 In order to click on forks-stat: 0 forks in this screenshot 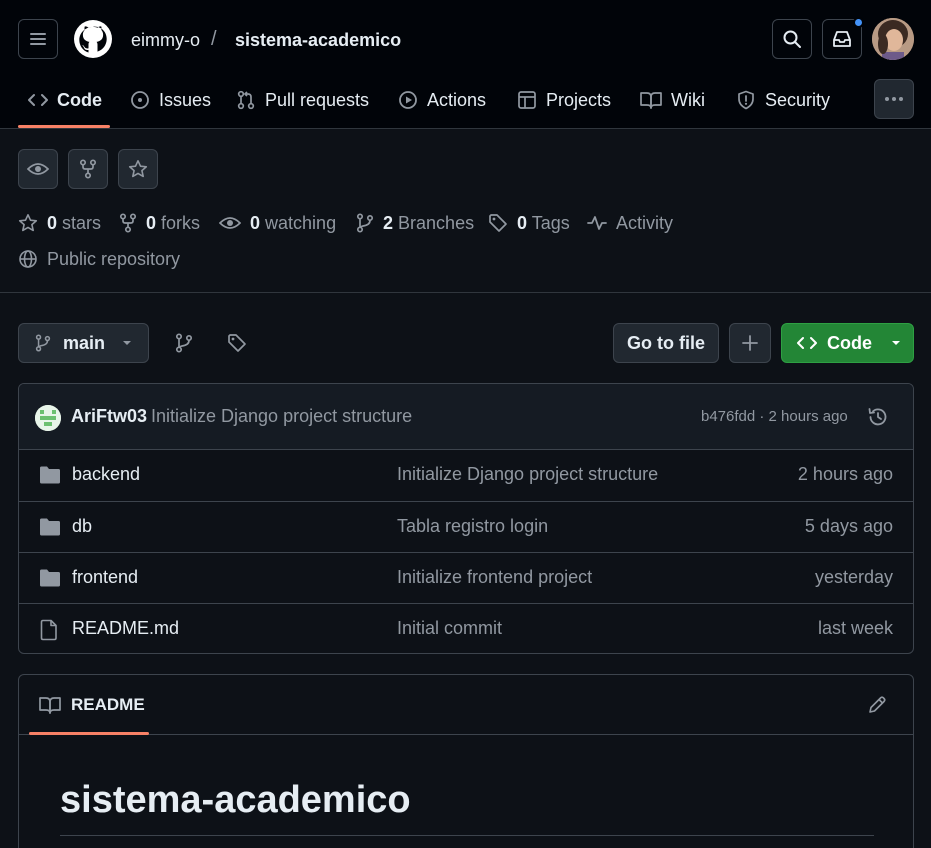, I will do `click(159, 223)`.